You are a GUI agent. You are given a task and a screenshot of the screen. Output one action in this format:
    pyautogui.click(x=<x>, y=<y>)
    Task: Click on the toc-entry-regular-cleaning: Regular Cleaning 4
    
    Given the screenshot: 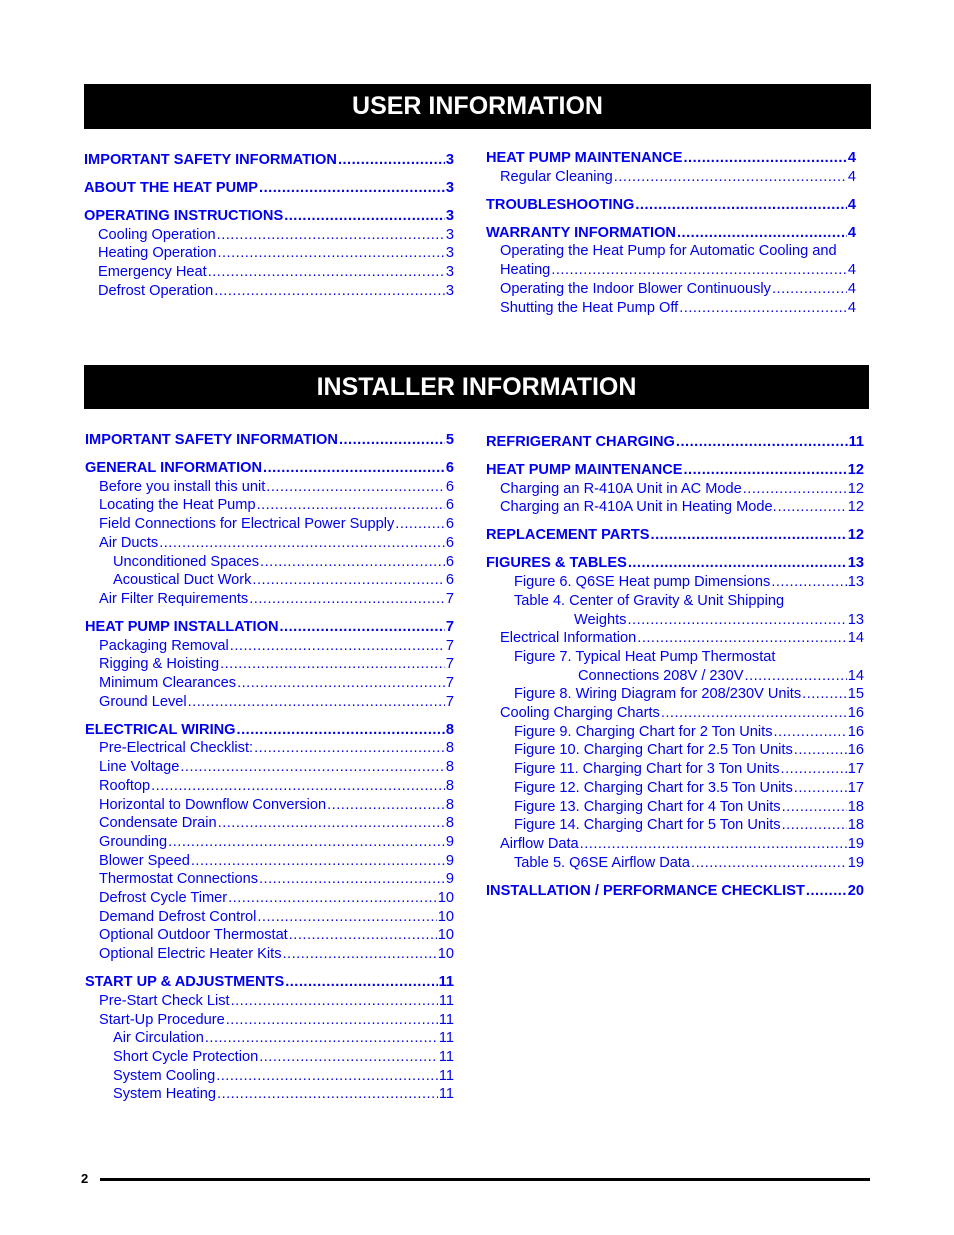 What is the action you would take?
    pyautogui.click(x=671, y=177)
    